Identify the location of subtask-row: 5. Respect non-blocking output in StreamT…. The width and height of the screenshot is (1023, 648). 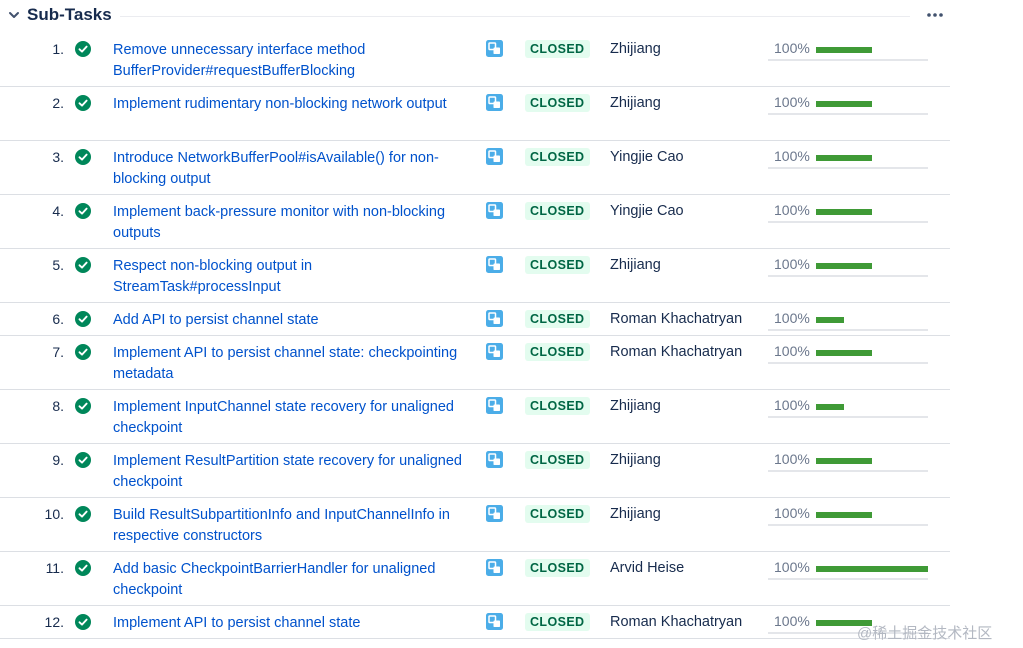
(475, 276).